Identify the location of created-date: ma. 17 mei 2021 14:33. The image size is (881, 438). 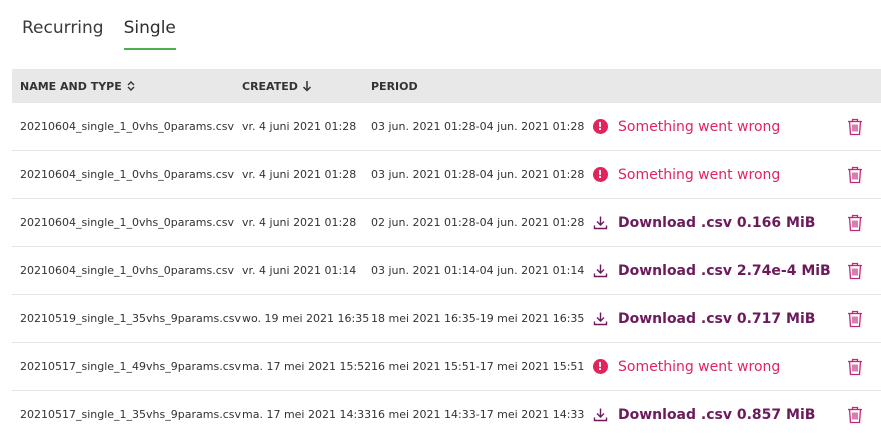
(307, 414).